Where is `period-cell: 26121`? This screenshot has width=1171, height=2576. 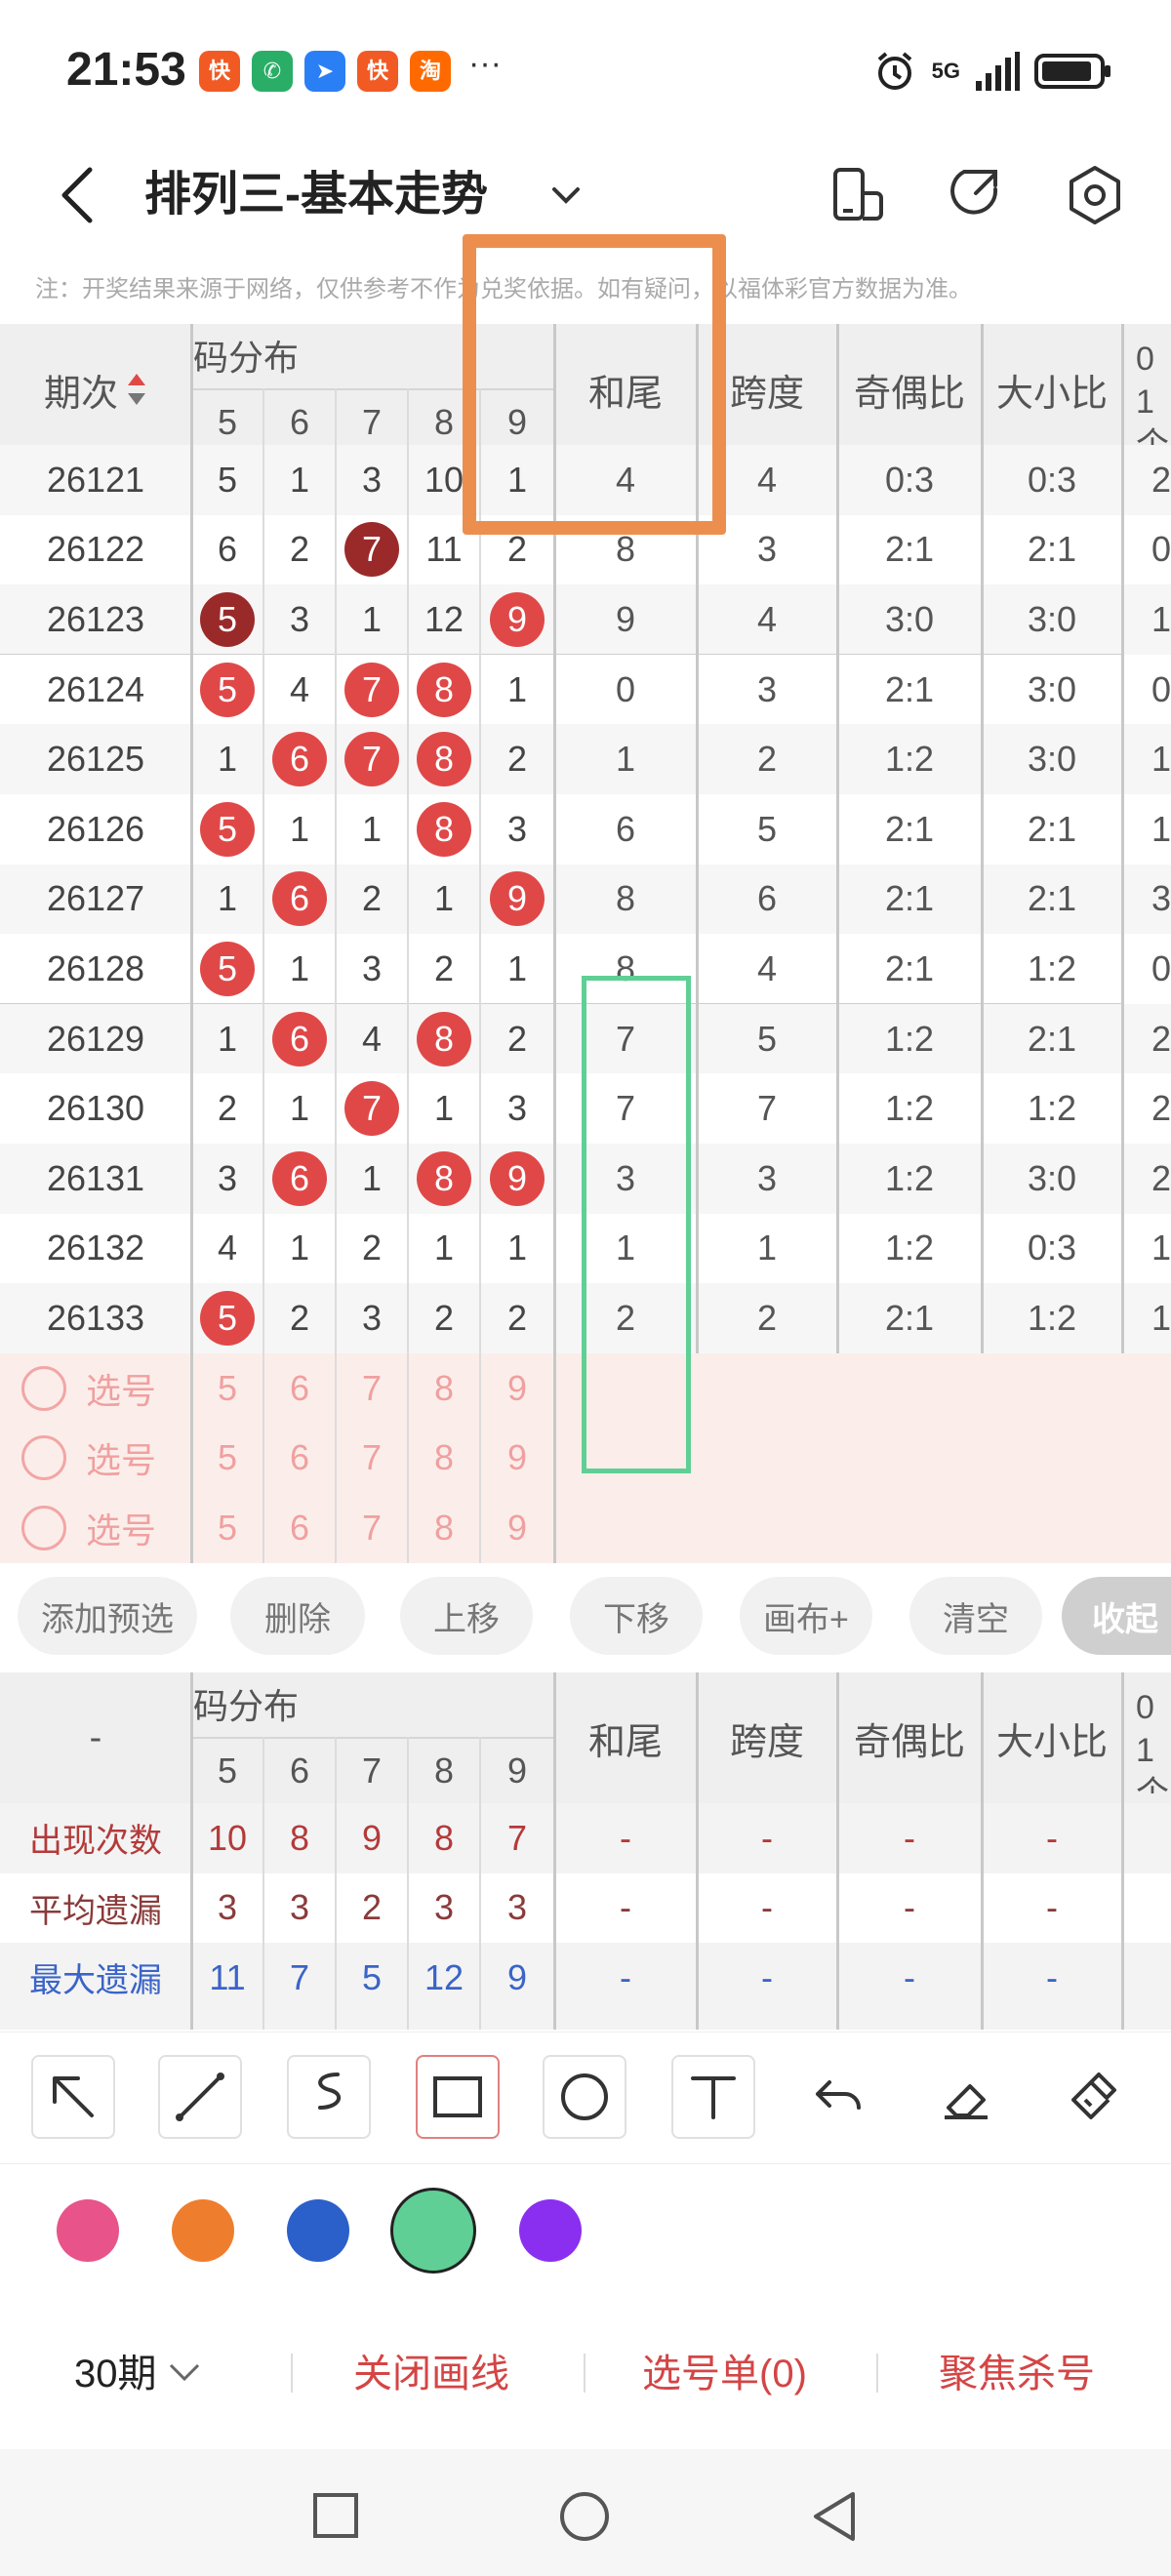
period-cell: 26121 is located at coordinates (95, 479).